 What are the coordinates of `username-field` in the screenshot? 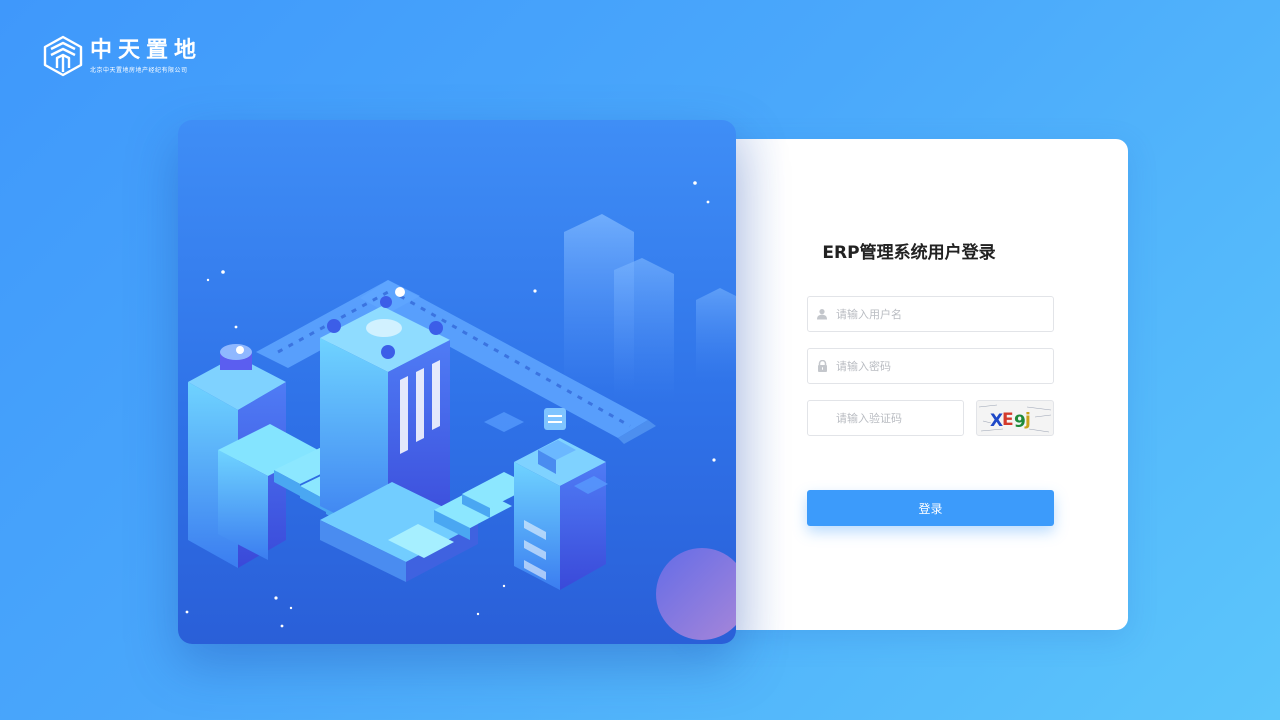 It's located at (930, 314).